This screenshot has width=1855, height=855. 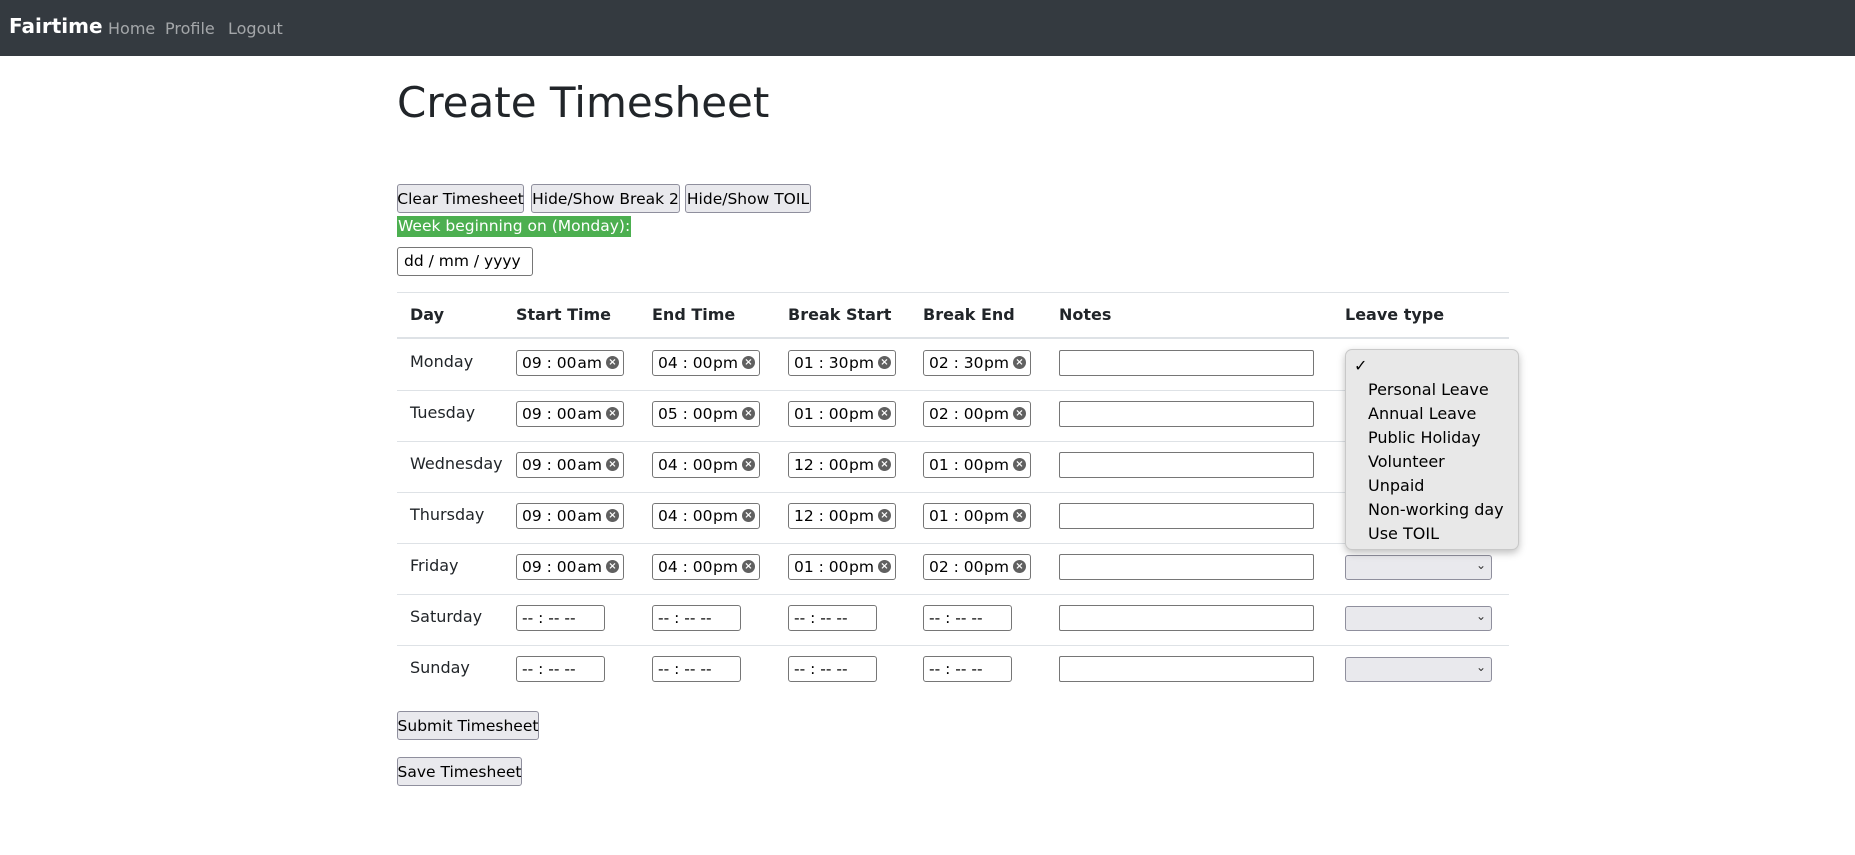 I want to click on time-value: 09 : 00, so click(x=549, y=567).